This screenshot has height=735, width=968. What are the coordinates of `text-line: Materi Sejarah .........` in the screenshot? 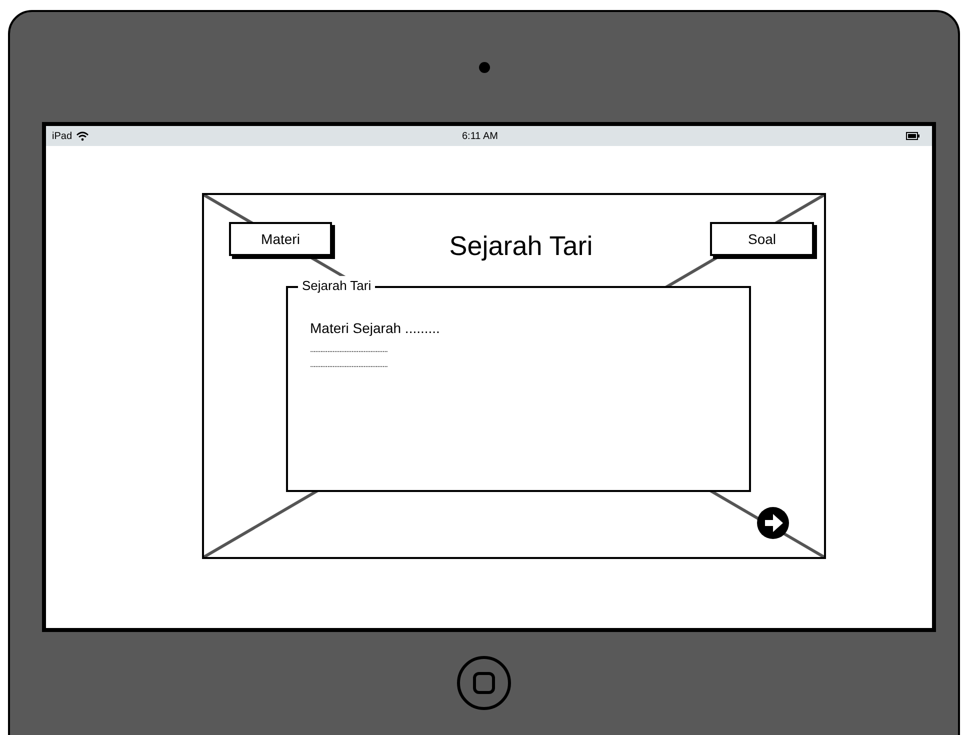 It's located at (375, 328).